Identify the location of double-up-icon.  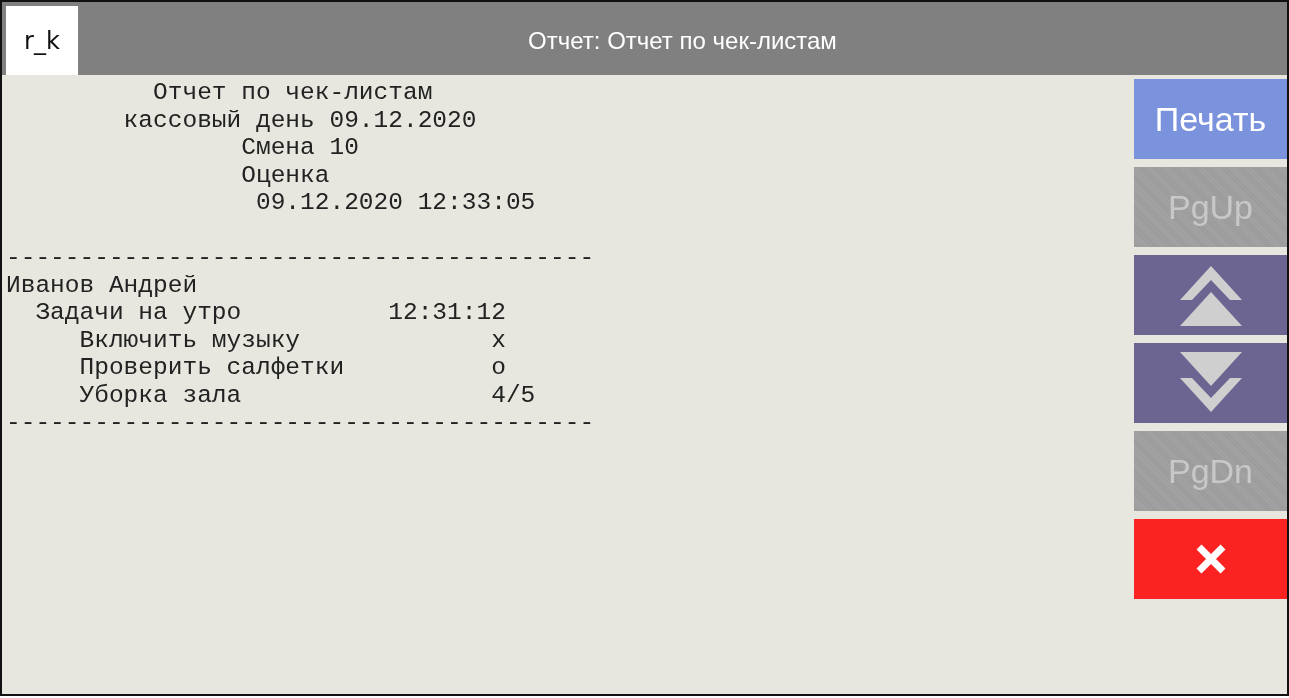
(1210, 295).